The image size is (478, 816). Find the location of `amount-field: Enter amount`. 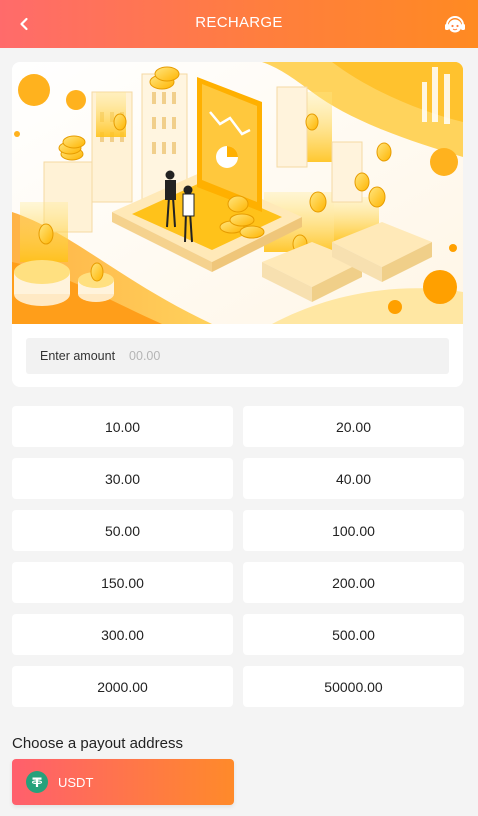

amount-field: Enter amount is located at coordinates (237, 356).